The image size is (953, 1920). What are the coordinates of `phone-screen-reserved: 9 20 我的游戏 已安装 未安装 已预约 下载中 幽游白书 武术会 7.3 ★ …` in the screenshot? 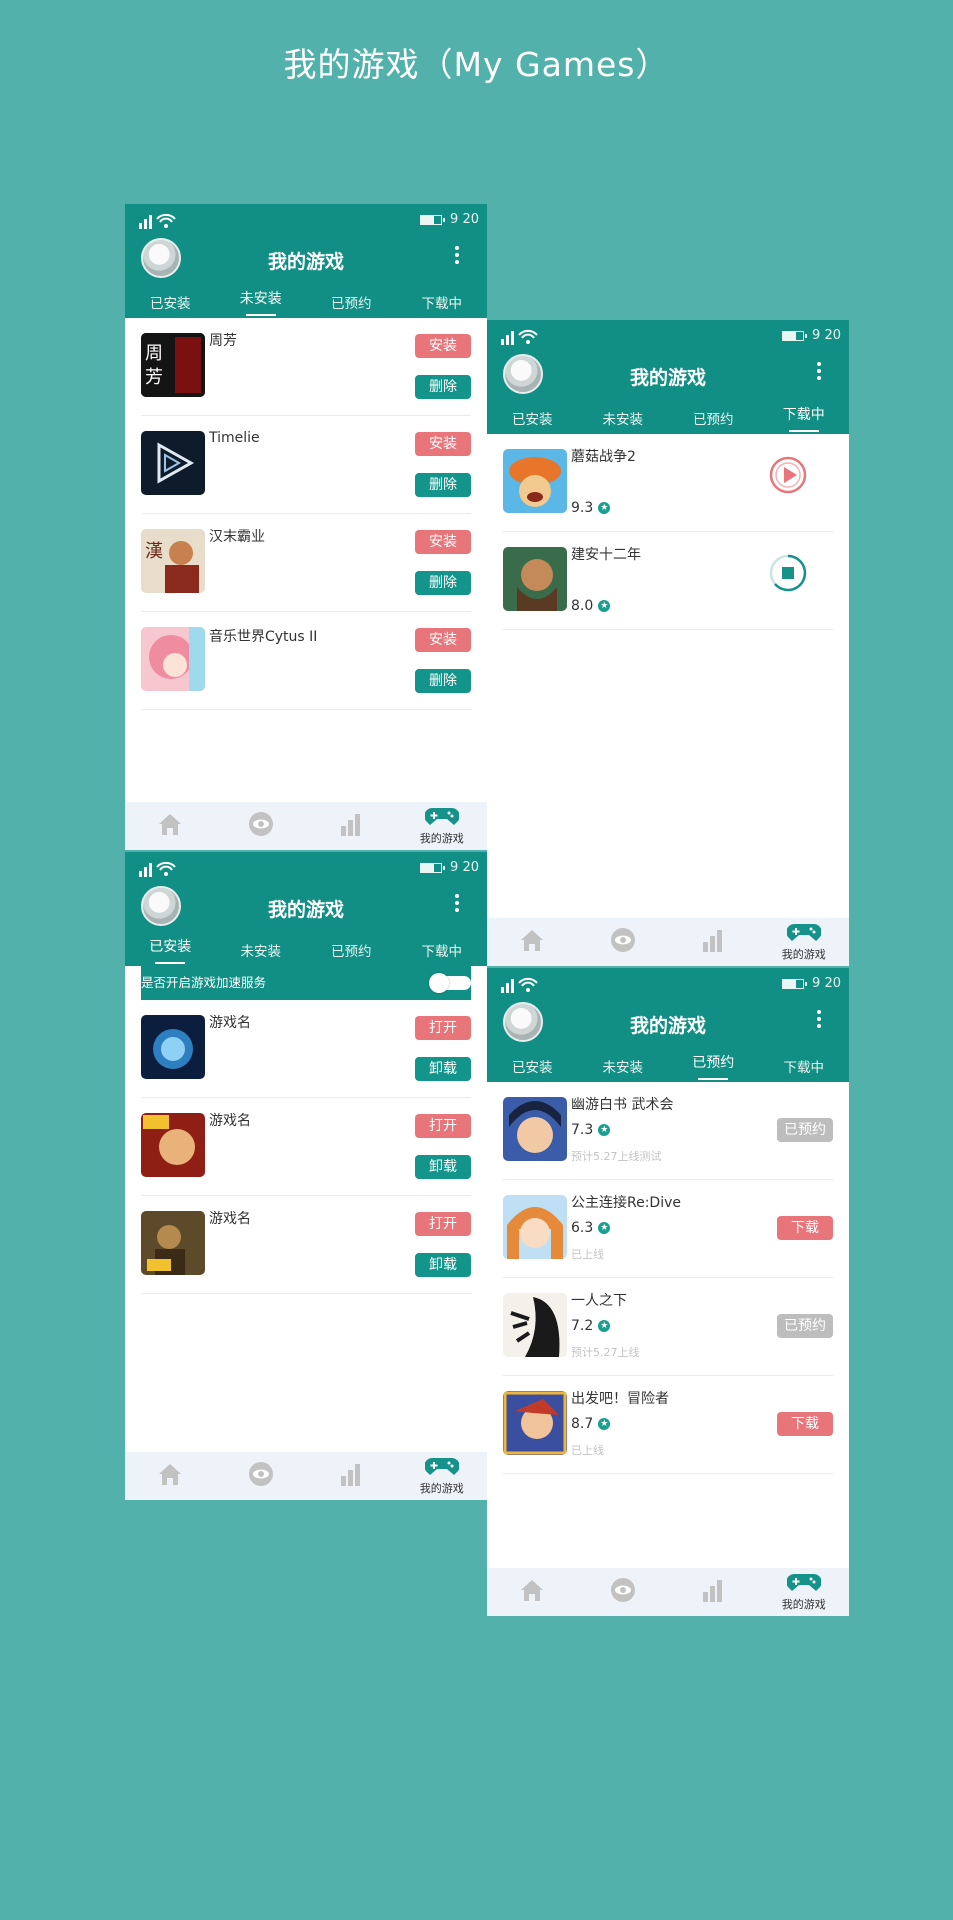 It's located at (668, 1292).